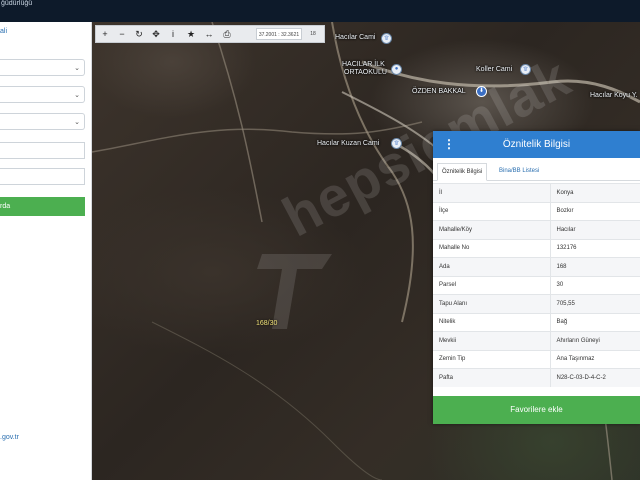 This screenshot has height=480, width=640. Describe the element at coordinates (320, 11) in the screenshot. I see `top-bar: ğüdürlüğü` at that location.